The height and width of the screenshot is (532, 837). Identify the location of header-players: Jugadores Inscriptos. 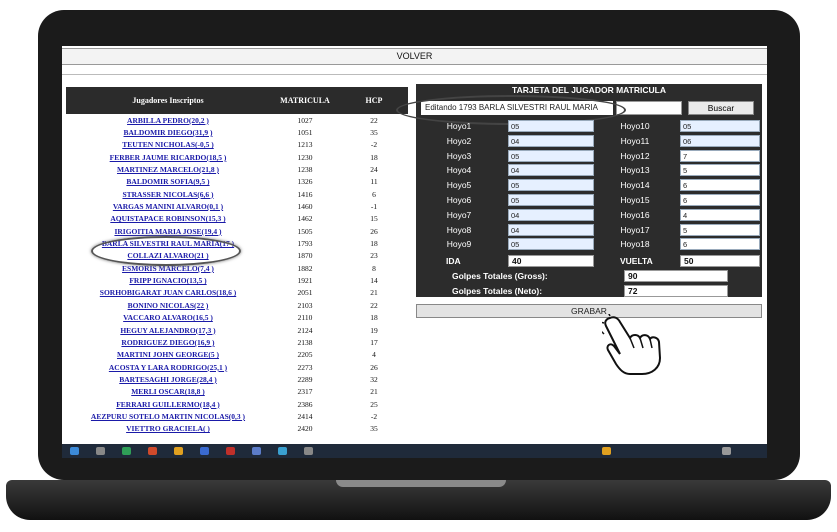
(168, 100).